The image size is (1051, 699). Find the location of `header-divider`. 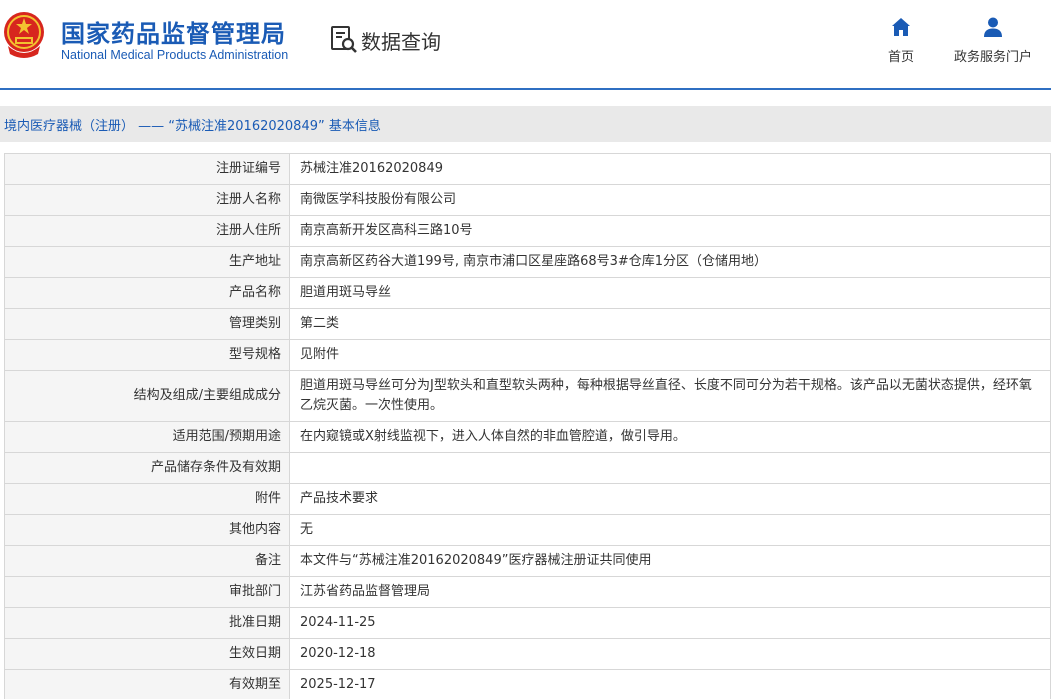

header-divider is located at coordinates (525, 89).